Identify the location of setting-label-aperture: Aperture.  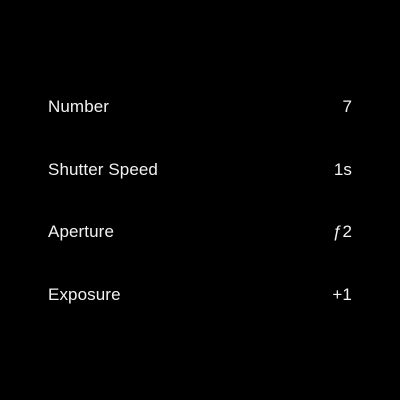
(81, 231).